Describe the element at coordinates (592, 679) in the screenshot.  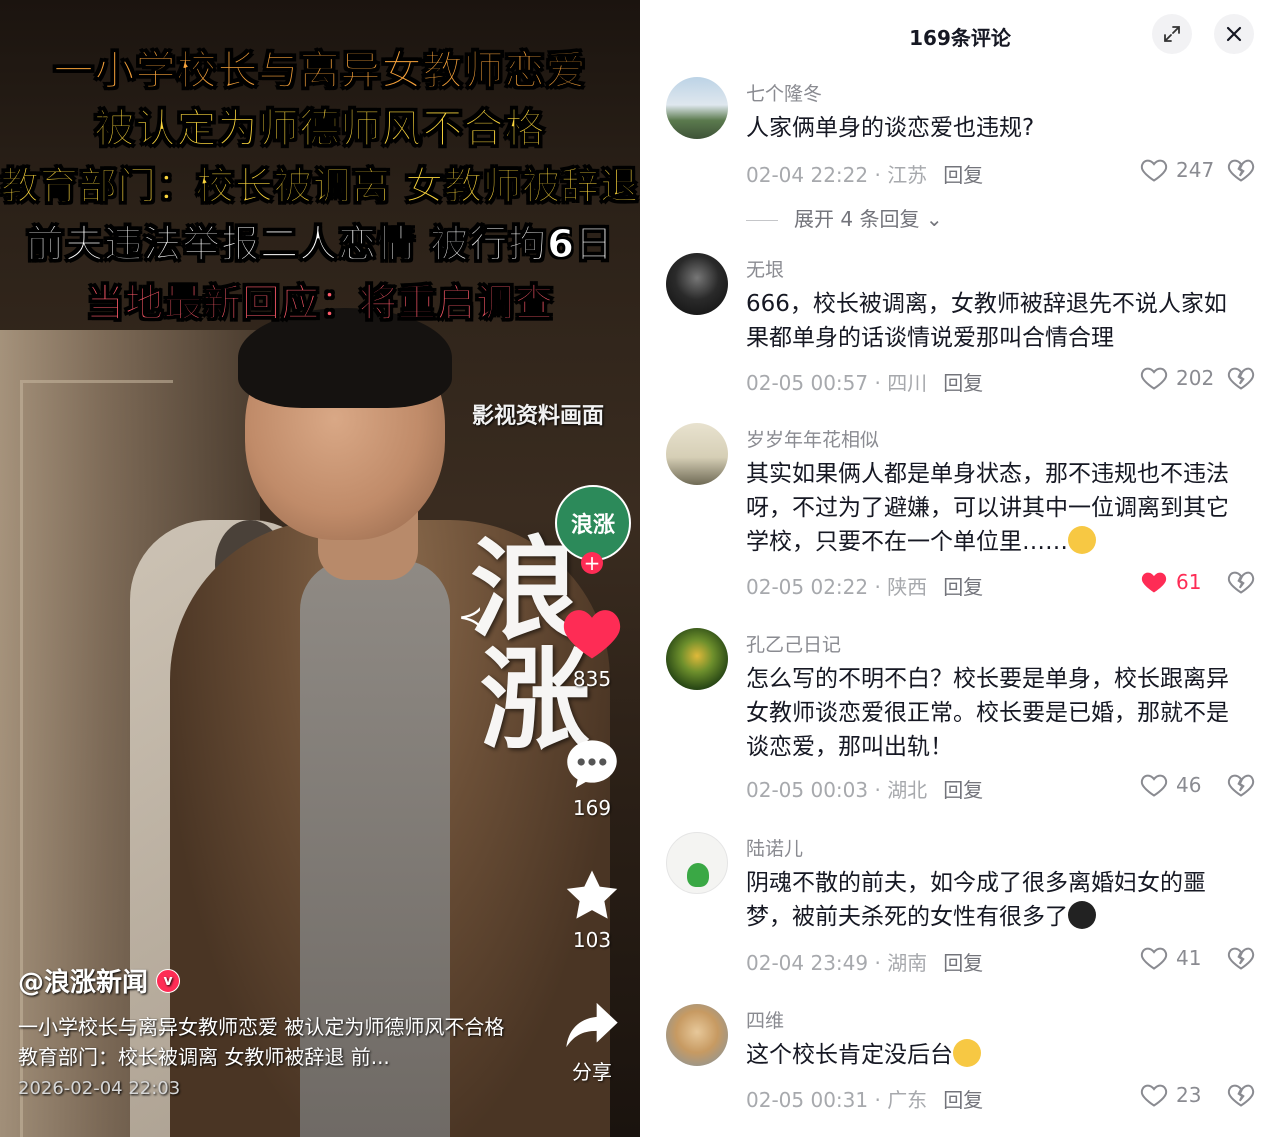
I see `like-count: 835` at that location.